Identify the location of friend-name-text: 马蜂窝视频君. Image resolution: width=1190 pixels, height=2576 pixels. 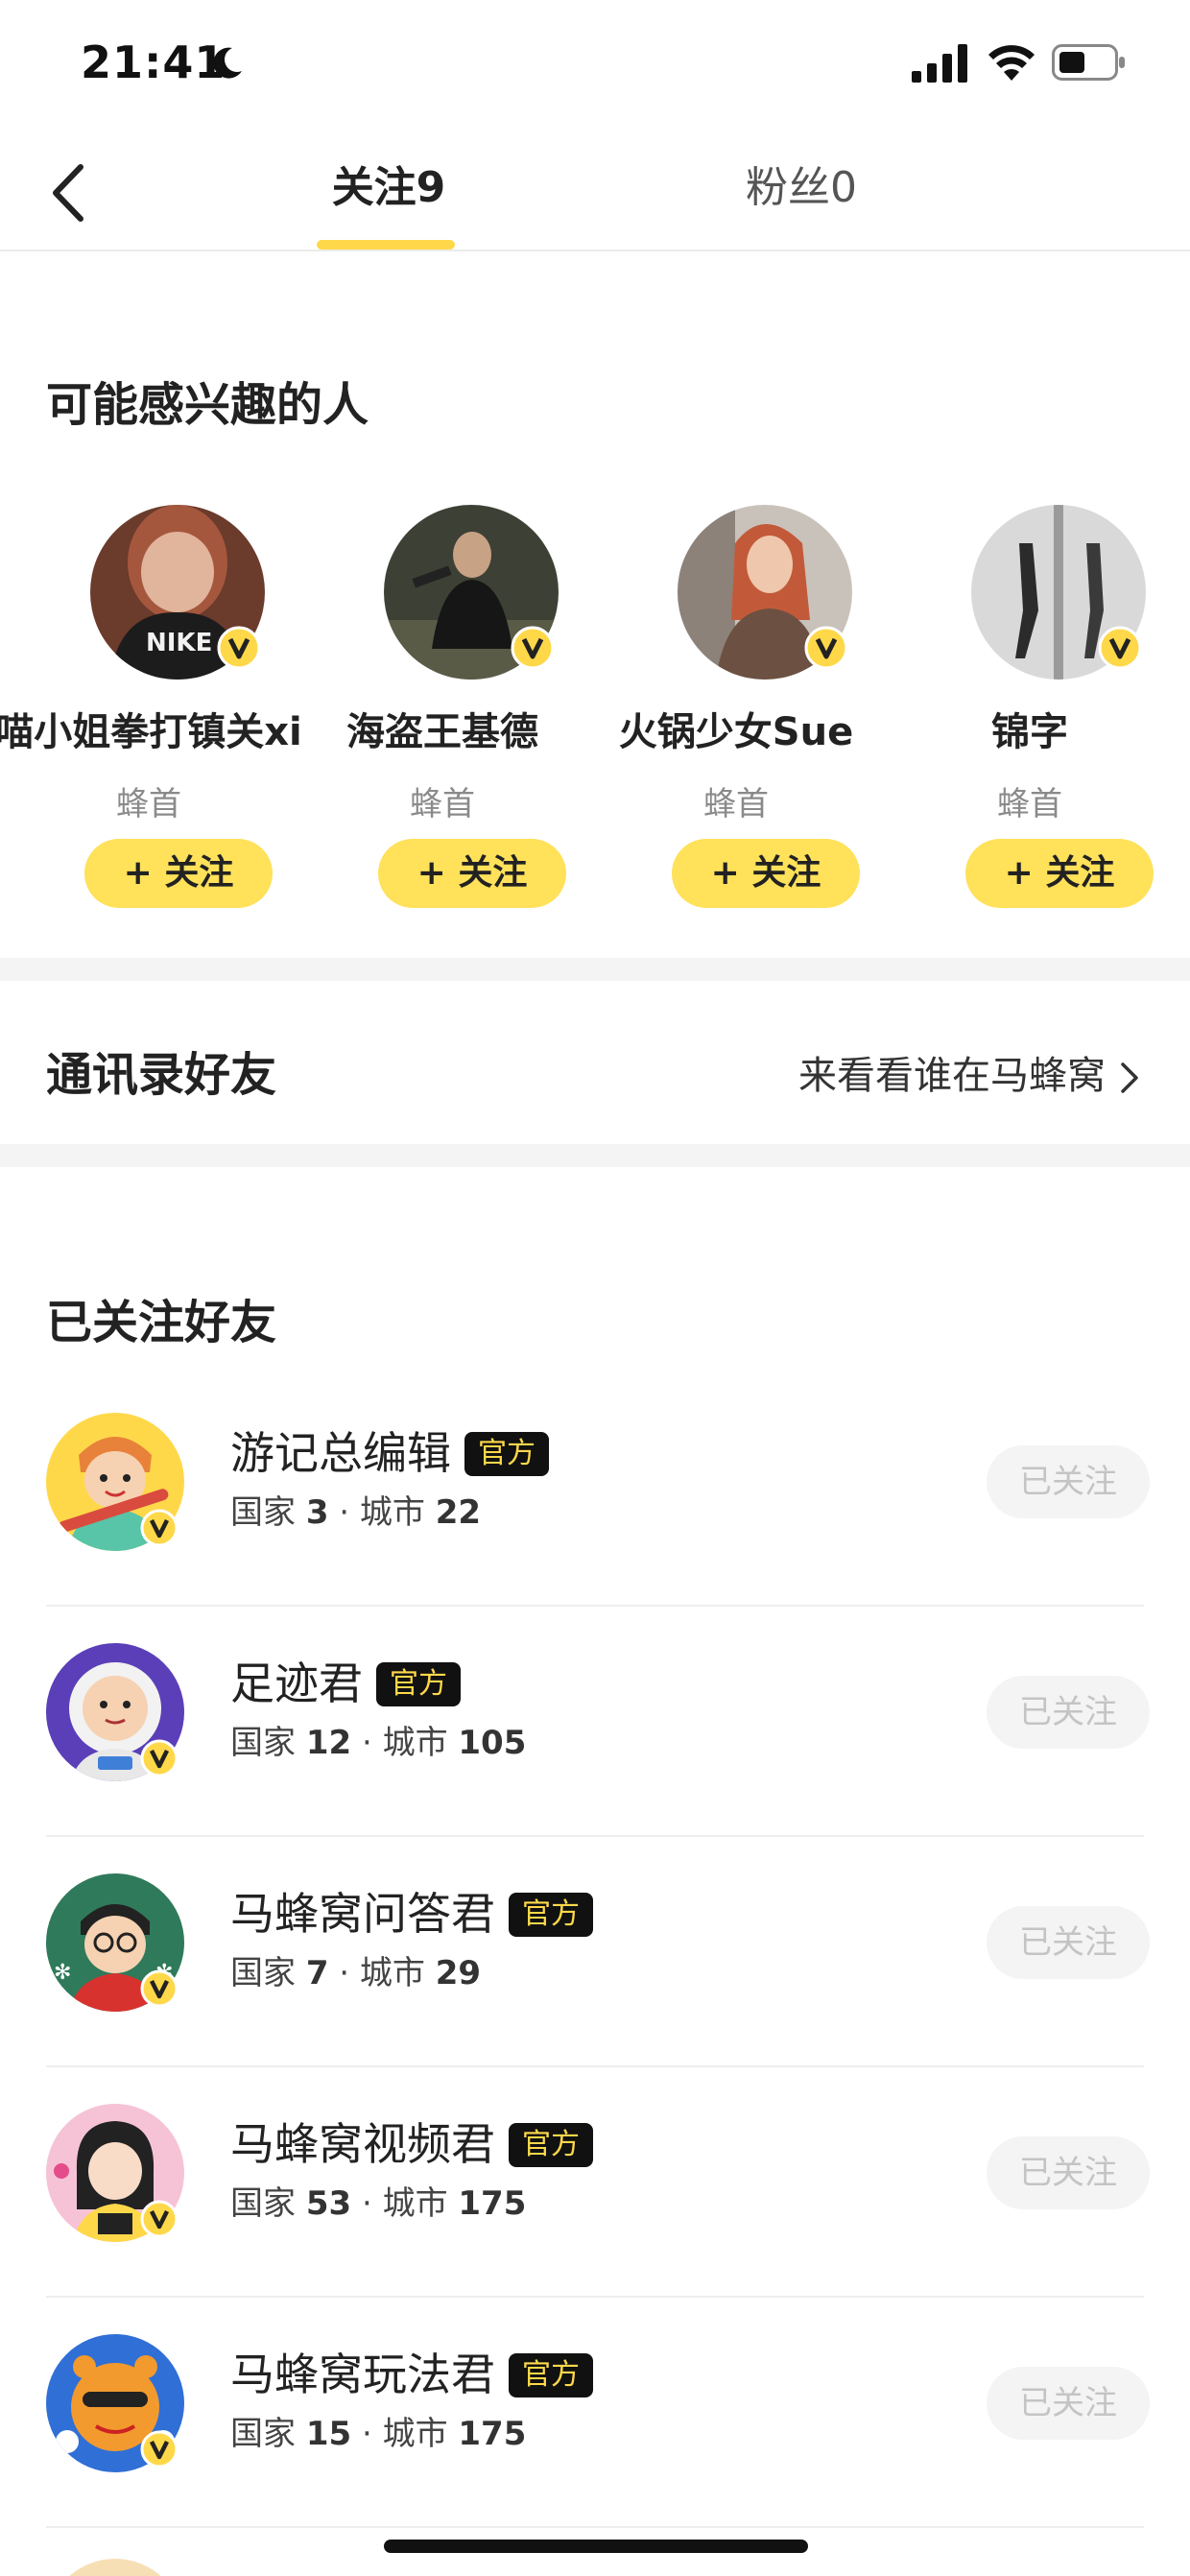
(362, 2144).